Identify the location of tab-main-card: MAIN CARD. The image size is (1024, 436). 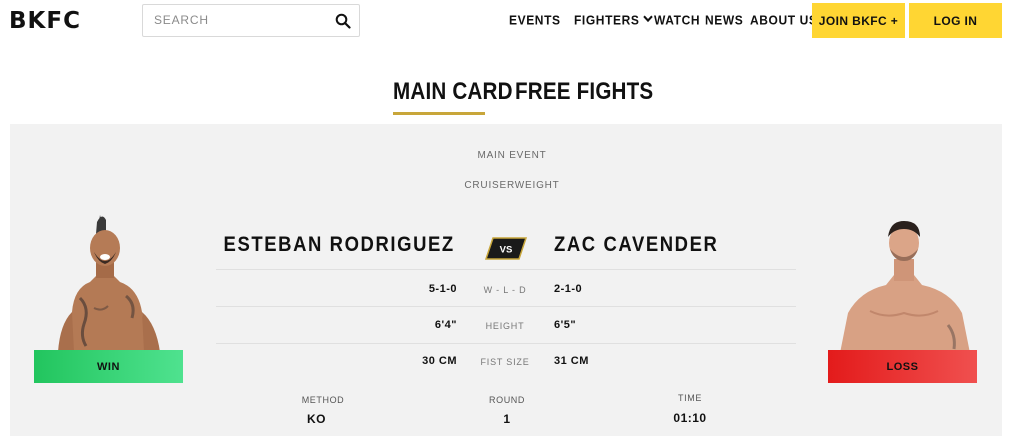
(453, 92).